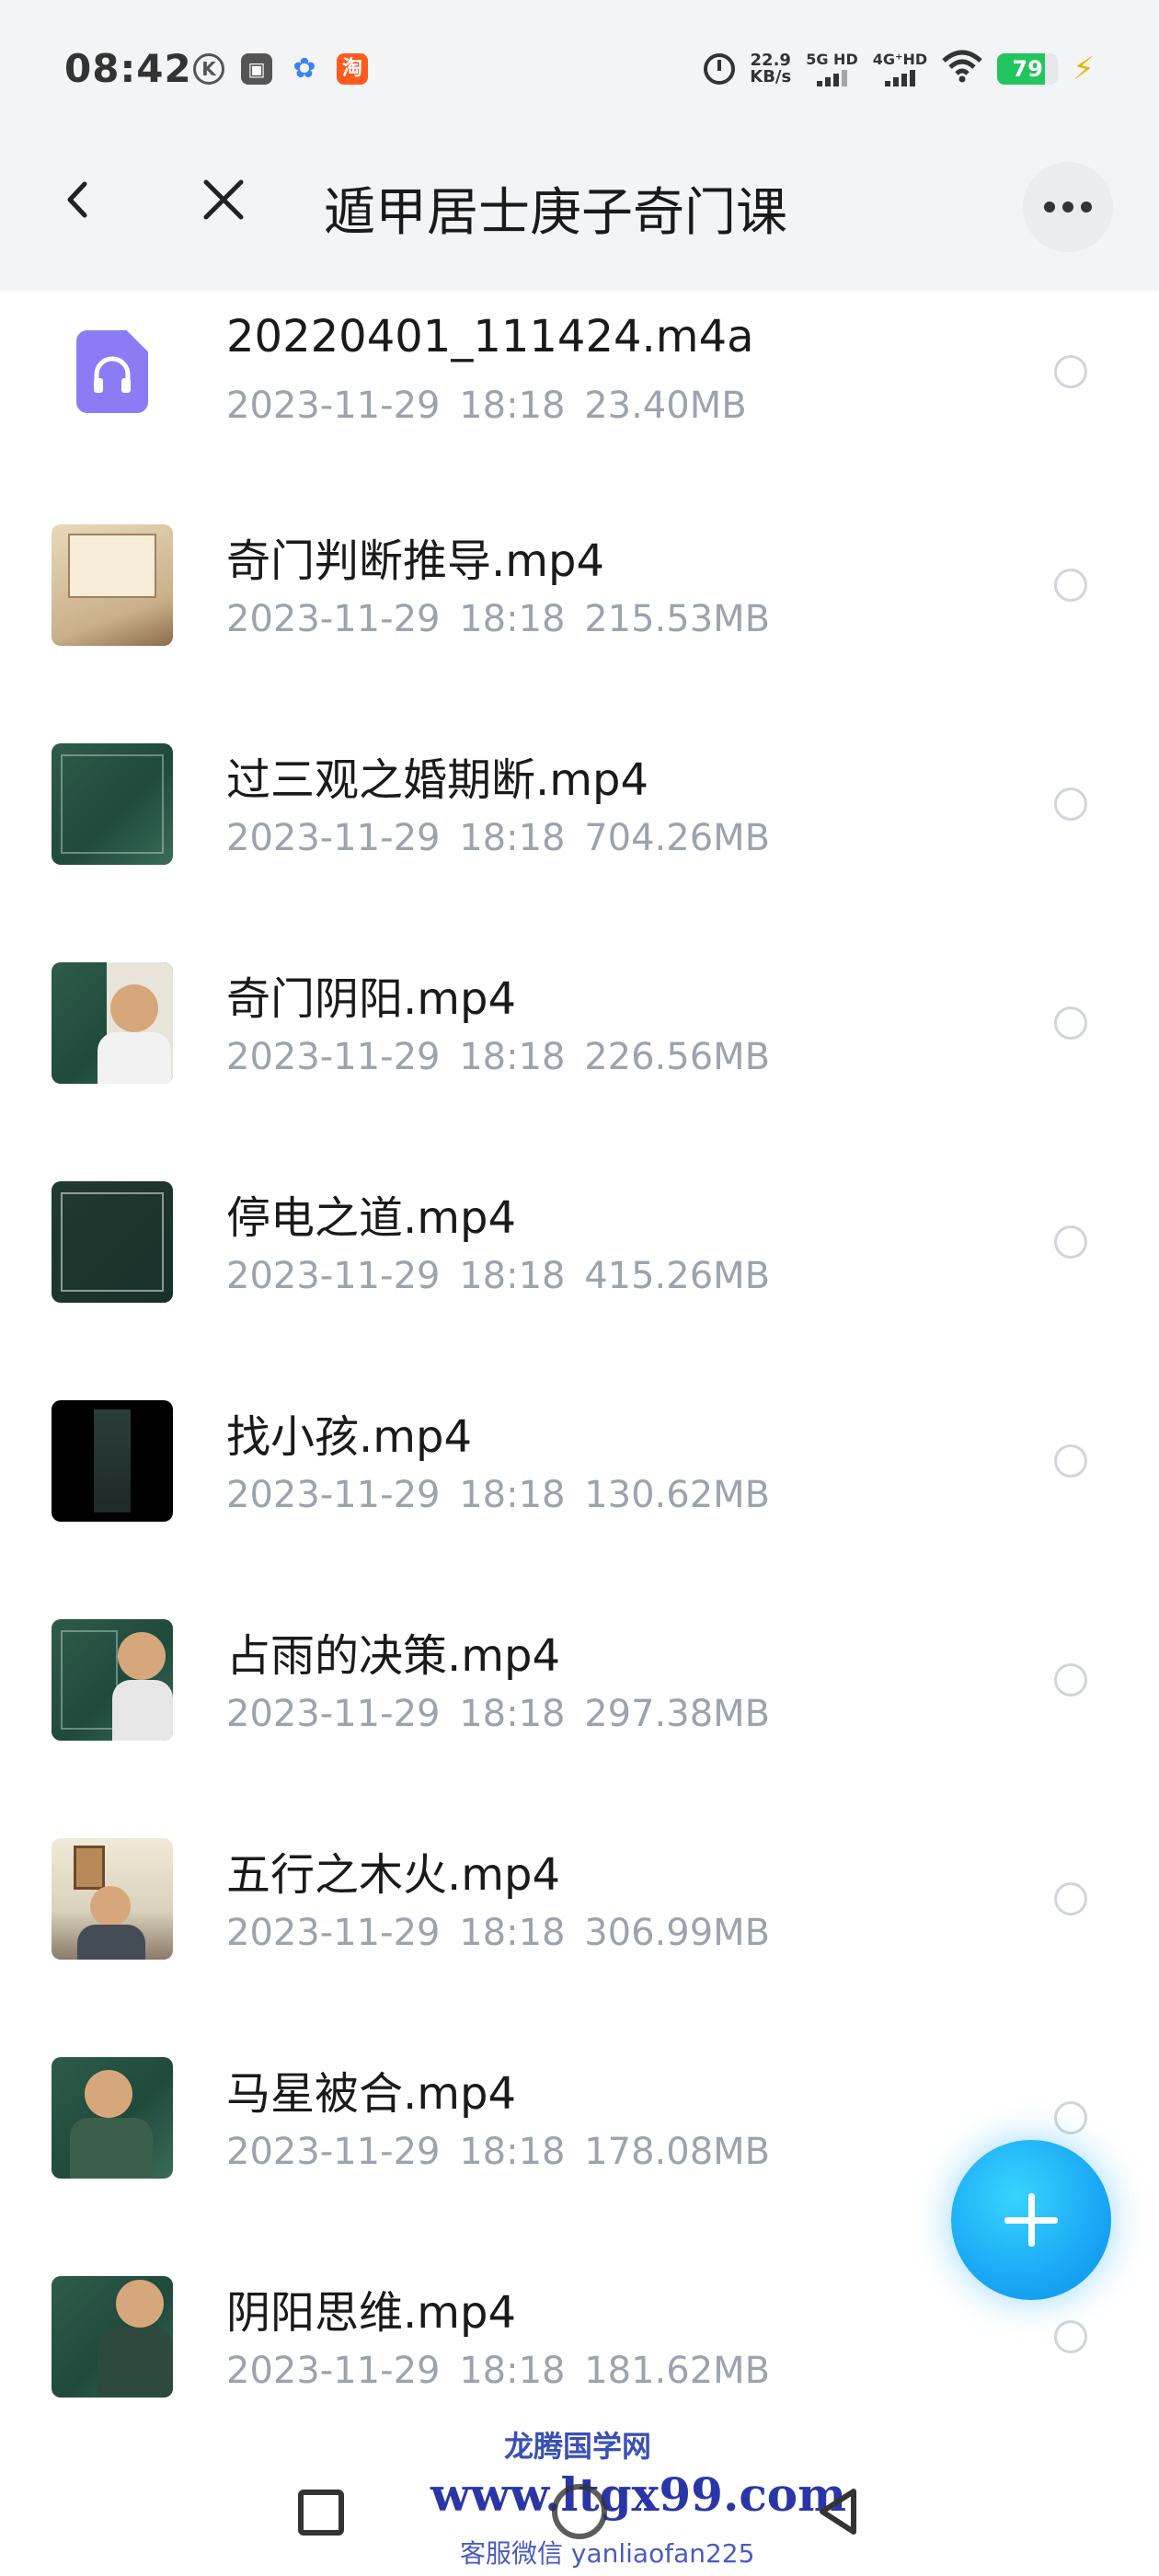 The image size is (1159, 2576). What do you see at coordinates (1028, 69) in the screenshot?
I see `battery-icon: 79` at bounding box center [1028, 69].